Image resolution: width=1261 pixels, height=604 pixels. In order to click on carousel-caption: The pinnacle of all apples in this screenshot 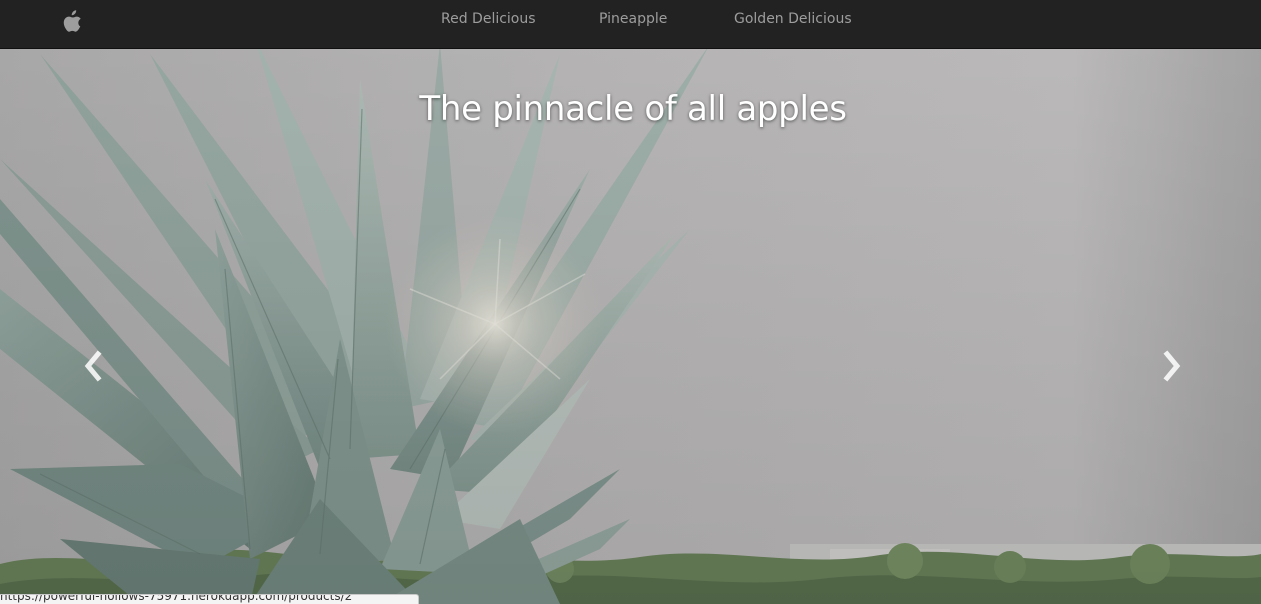, I will do `click(633, 109)`.